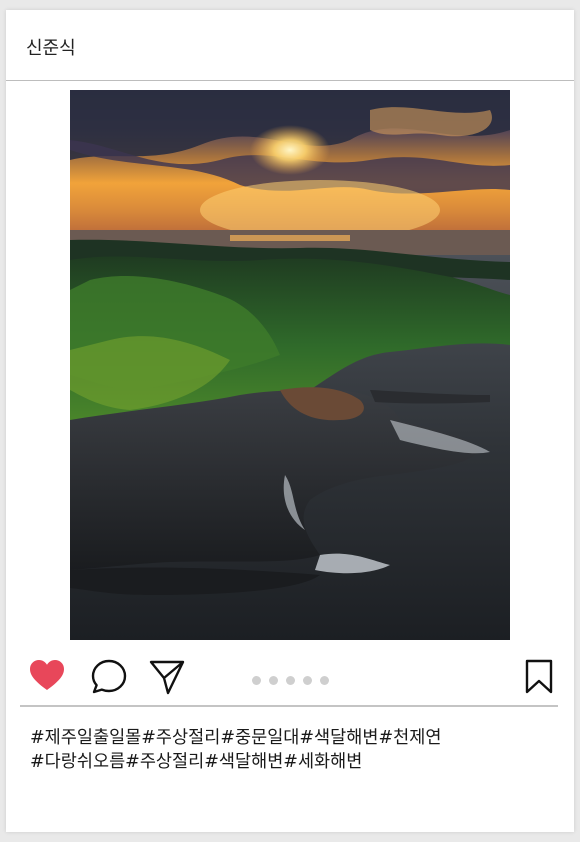 The image size is (580, 842). Describe the element at coordinates (290, 738) in the screenshot. I see `caption-line: #제주일출일몰#주상절리#중문일대#색달해변#천제연` at that location.